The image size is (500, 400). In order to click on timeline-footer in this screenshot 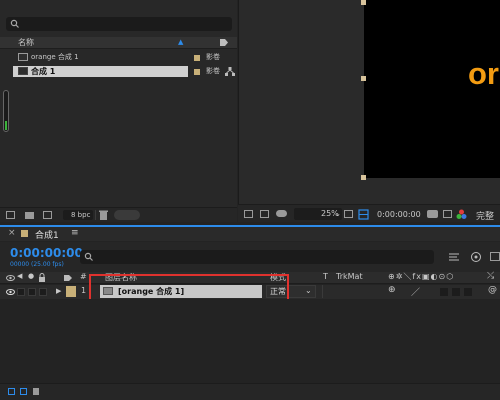, I will do `click(250, 391)`.